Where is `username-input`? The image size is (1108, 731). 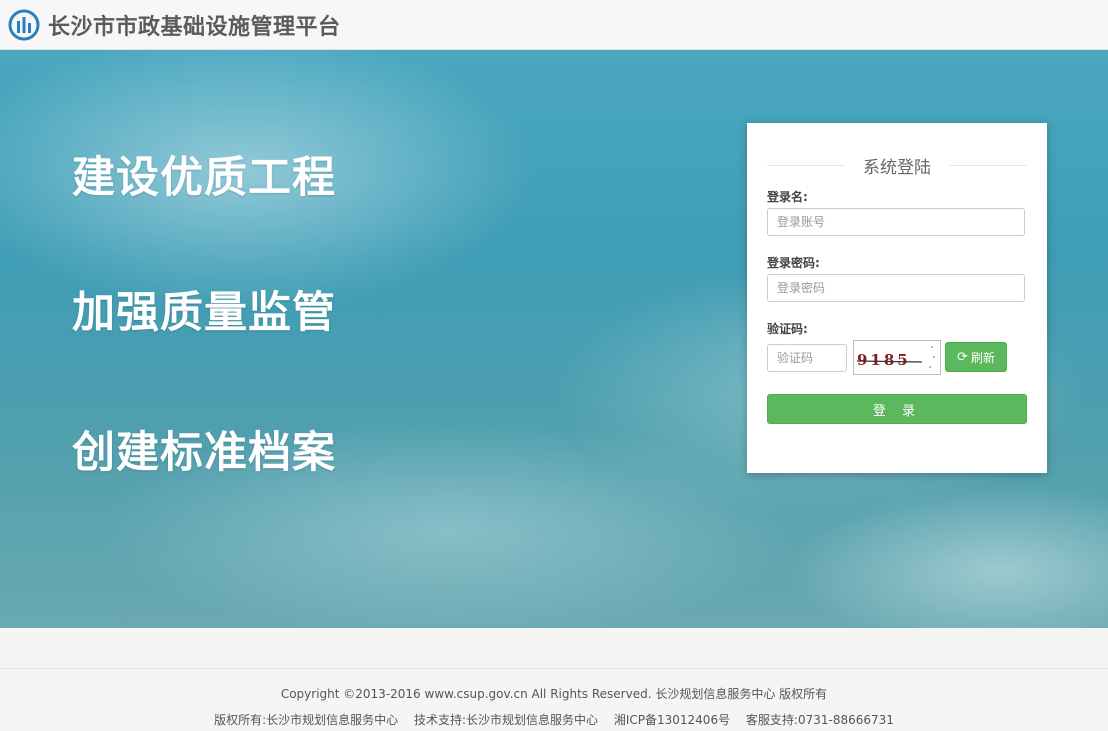 username-input is located at coordinates (896, 222).